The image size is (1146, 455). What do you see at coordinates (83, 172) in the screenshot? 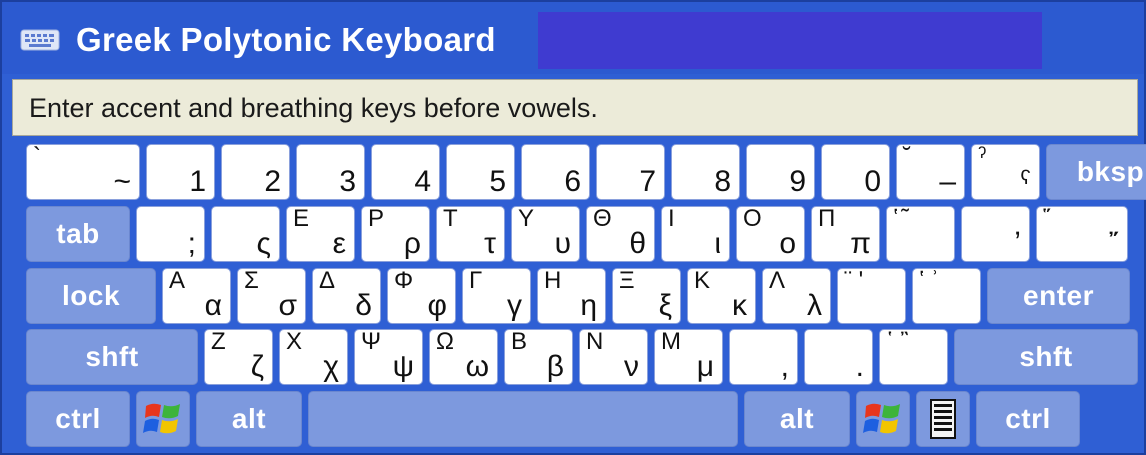
I see `key-grave: ` ~` at bounding box center [83, 172].